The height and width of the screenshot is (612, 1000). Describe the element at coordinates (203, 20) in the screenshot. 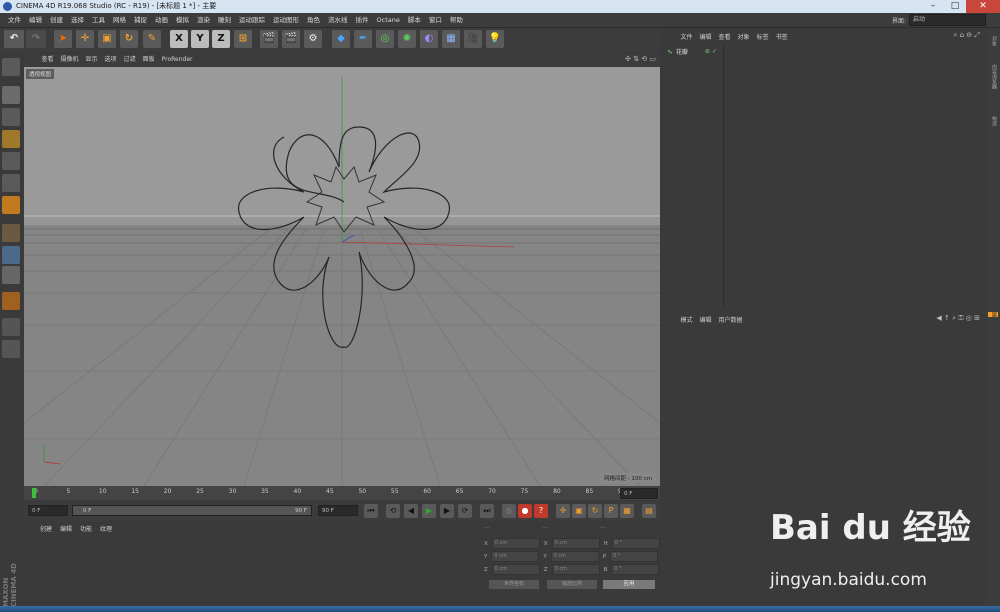

I see `menu-item-9: 渲染` at that location.